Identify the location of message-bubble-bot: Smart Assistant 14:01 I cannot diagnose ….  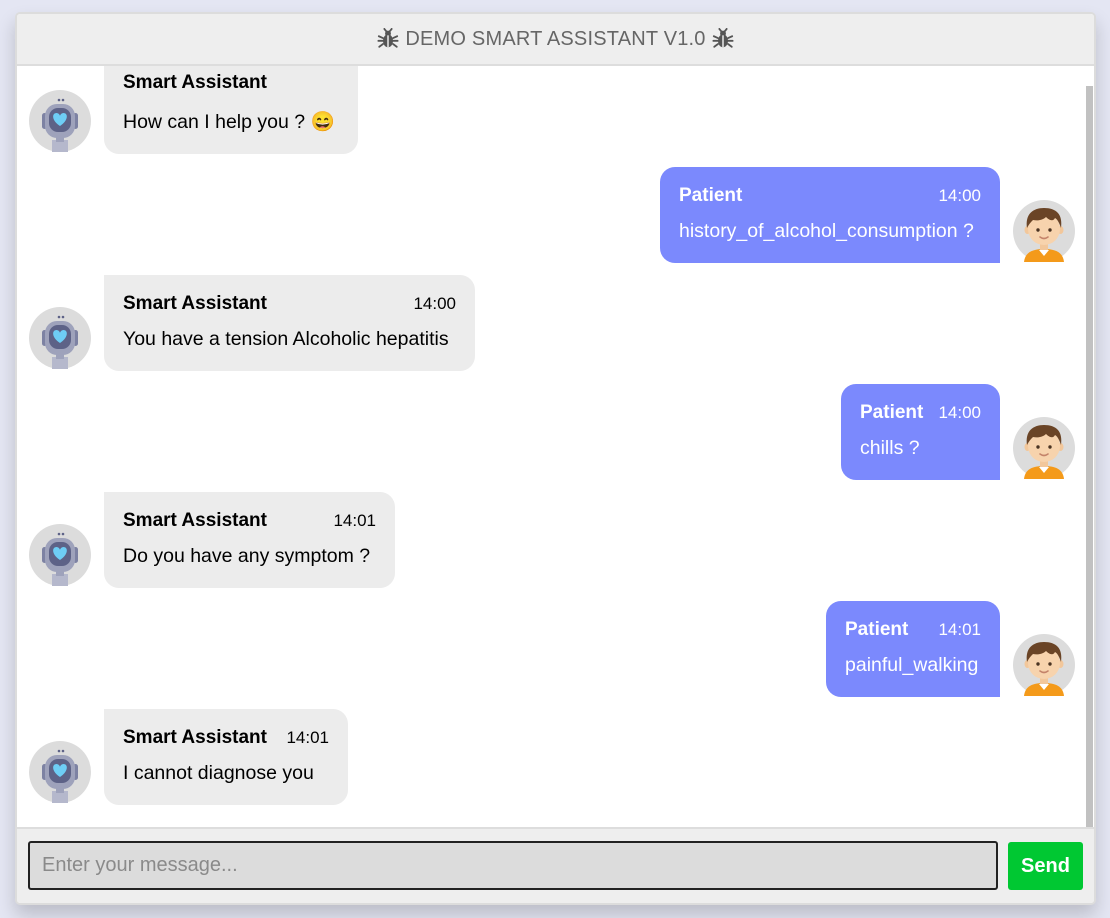
(226, 757).